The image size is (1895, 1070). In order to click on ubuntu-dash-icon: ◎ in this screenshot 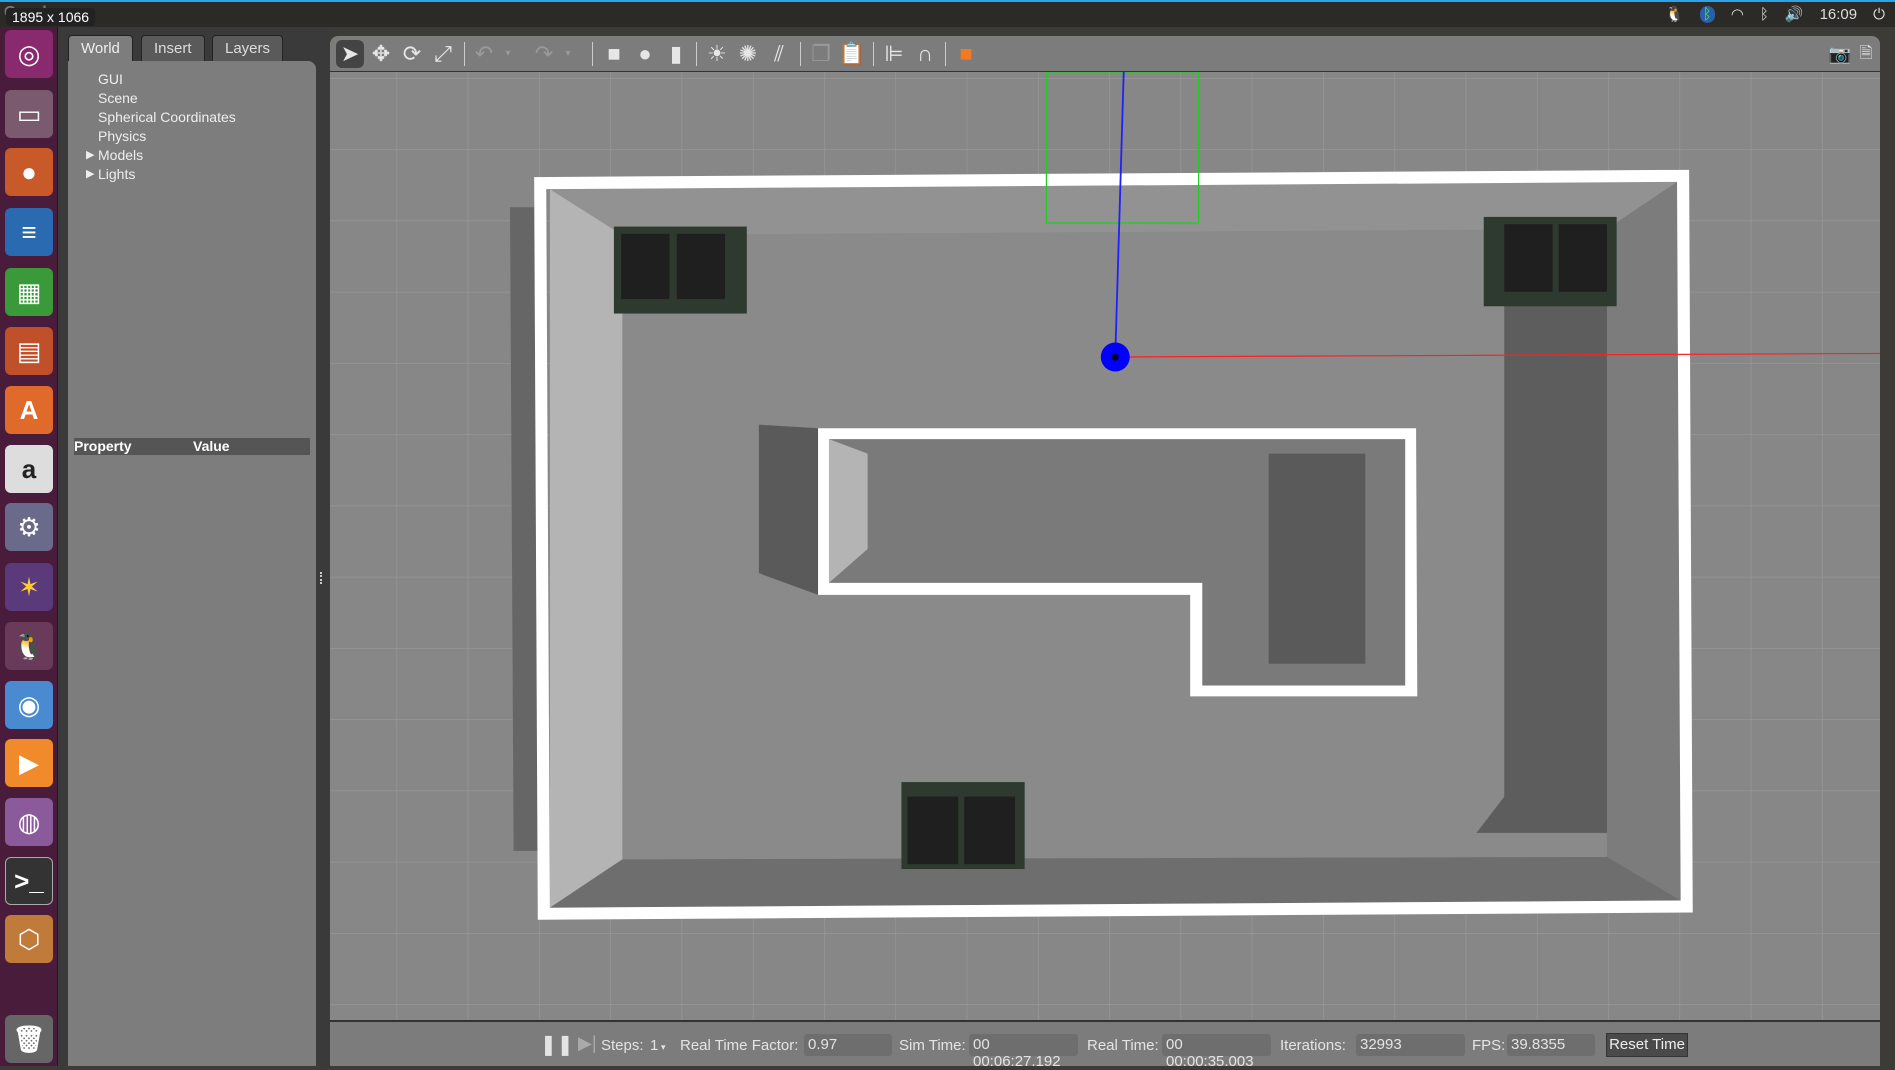, I will do `click(29, 54)`.